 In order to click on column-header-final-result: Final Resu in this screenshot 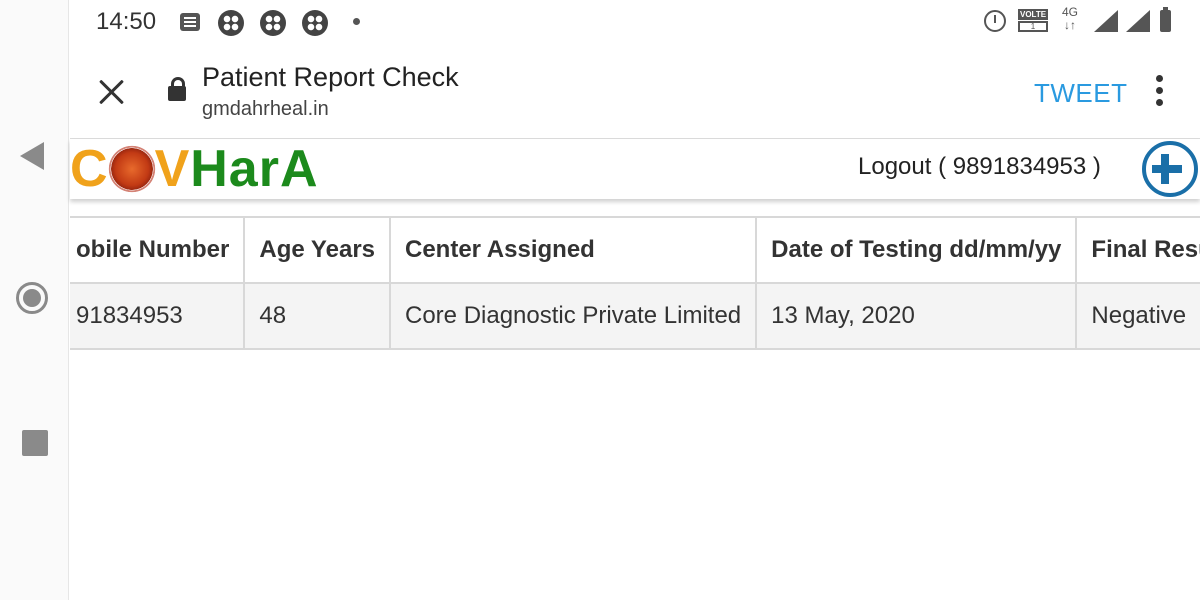, I will do `click(1137, 250)`.